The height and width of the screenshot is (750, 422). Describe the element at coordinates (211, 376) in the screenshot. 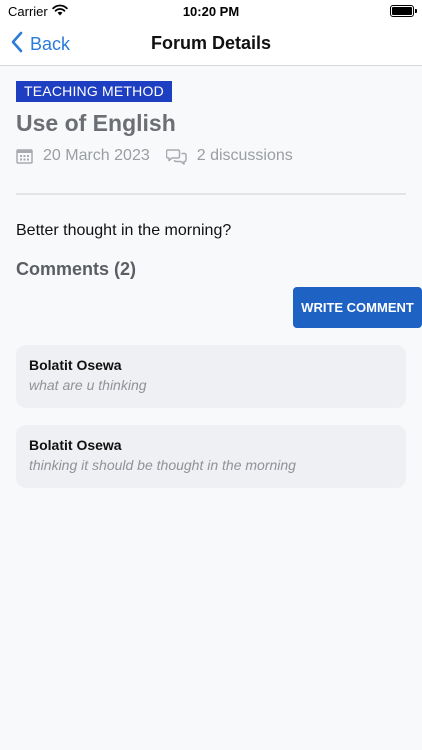

I see `comment-card: Bolatit Osewa what are u thinking` at that location.